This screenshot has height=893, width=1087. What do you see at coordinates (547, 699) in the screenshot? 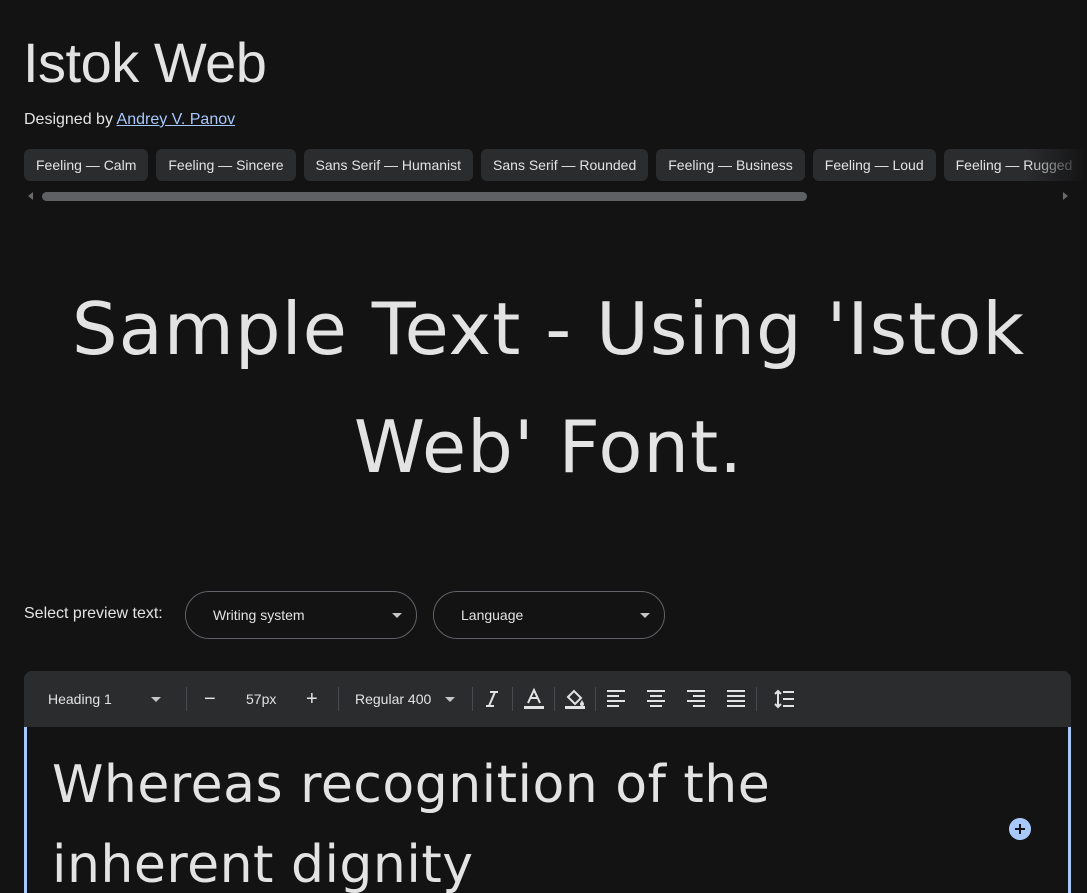
I see `editor-toolbar: Heading 1 − 57px + Regular 400` at bounding box center [547, 699].